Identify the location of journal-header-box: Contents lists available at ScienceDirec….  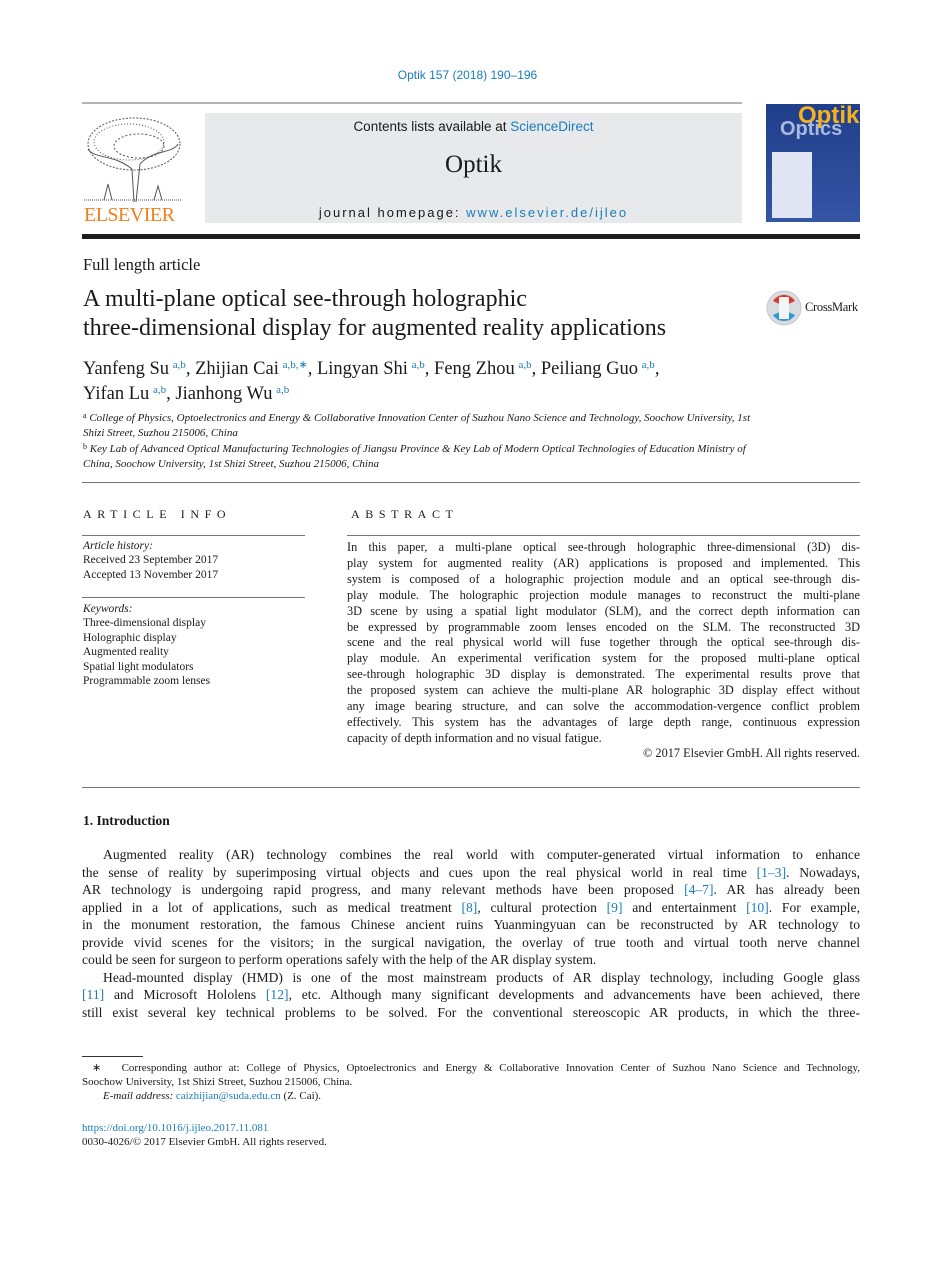
(473, 168).